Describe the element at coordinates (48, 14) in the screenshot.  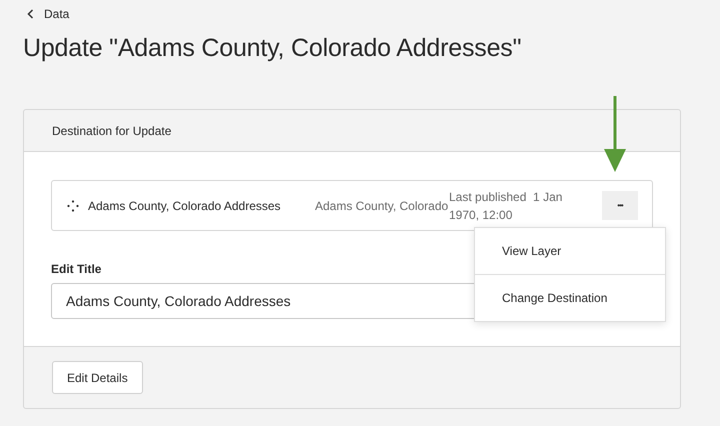
I see `back-link: Data` at that location.